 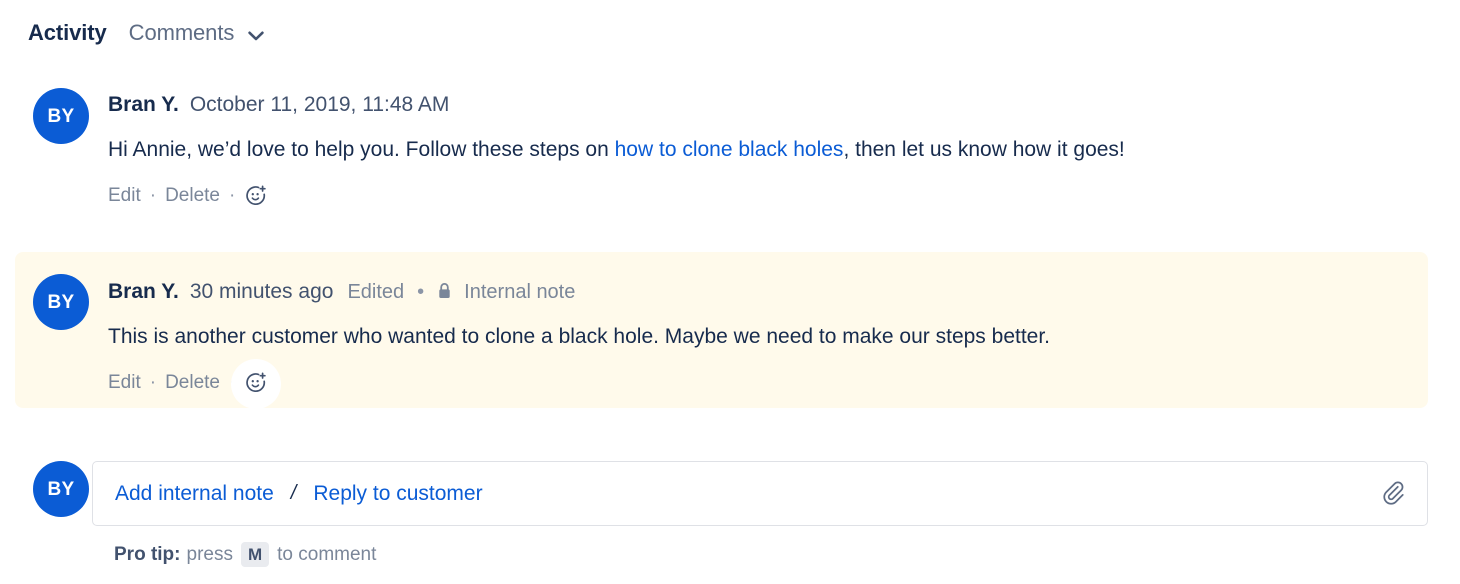 I want to click on comment-link: how to clone black holes, so click(x=729, y=149).